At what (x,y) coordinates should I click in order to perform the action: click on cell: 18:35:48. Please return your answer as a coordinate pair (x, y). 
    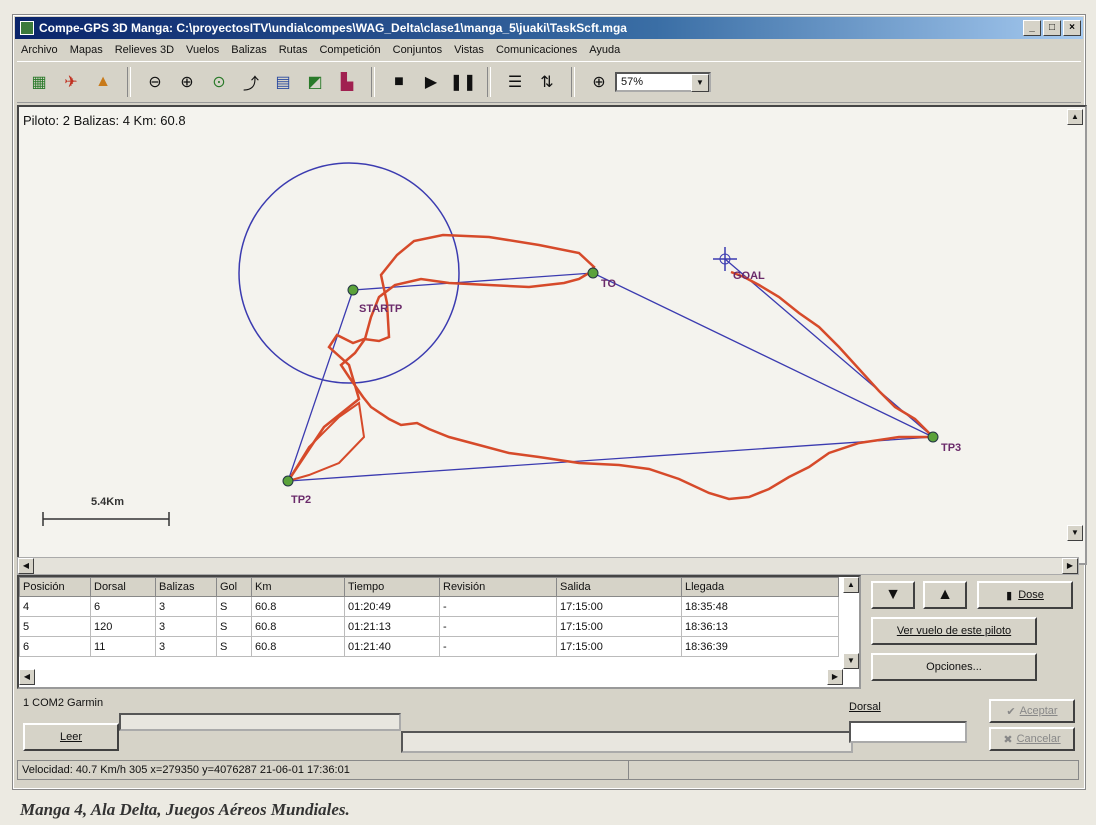
    Looking at the image, I should click on (760, 606).